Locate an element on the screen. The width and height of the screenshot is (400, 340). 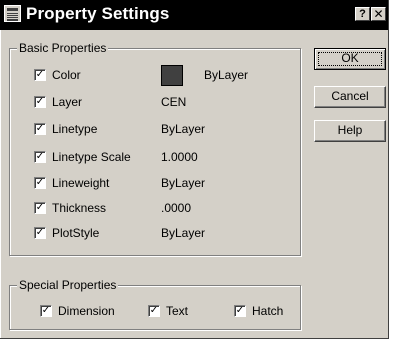
layer-label: Layer is located at coordinates (67, 102).